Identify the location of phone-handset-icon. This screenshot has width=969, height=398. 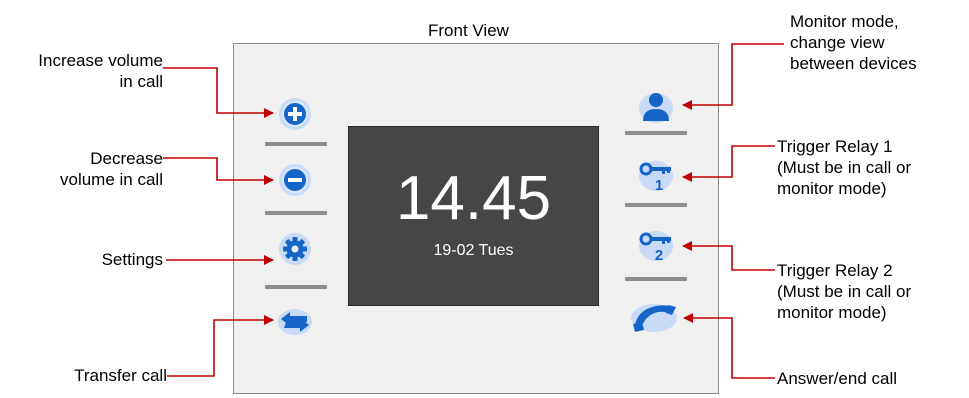
(654, 318).